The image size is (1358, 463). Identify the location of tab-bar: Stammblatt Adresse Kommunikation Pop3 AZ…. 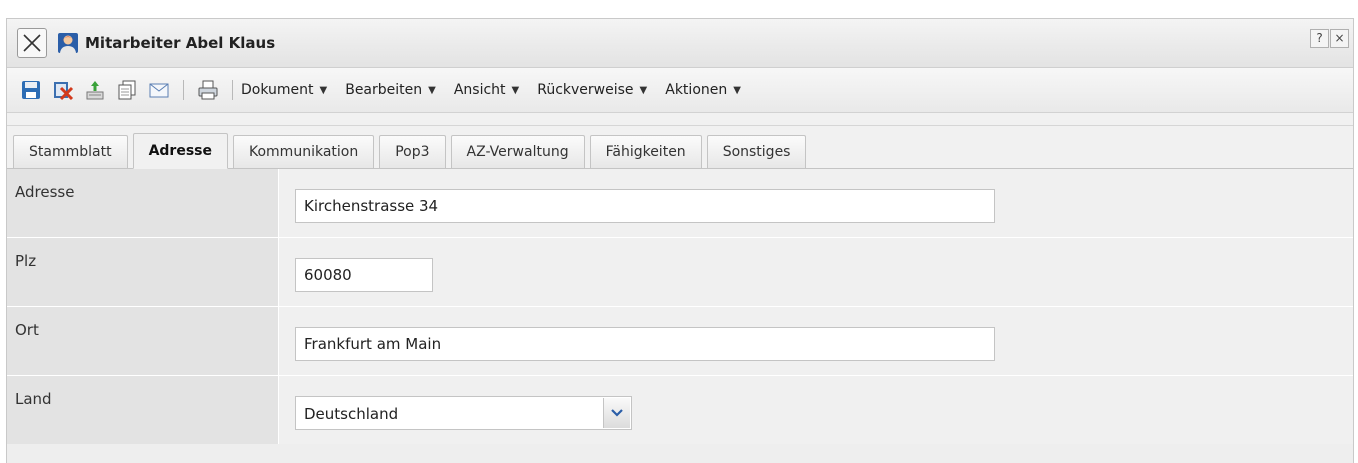
(680, 147).